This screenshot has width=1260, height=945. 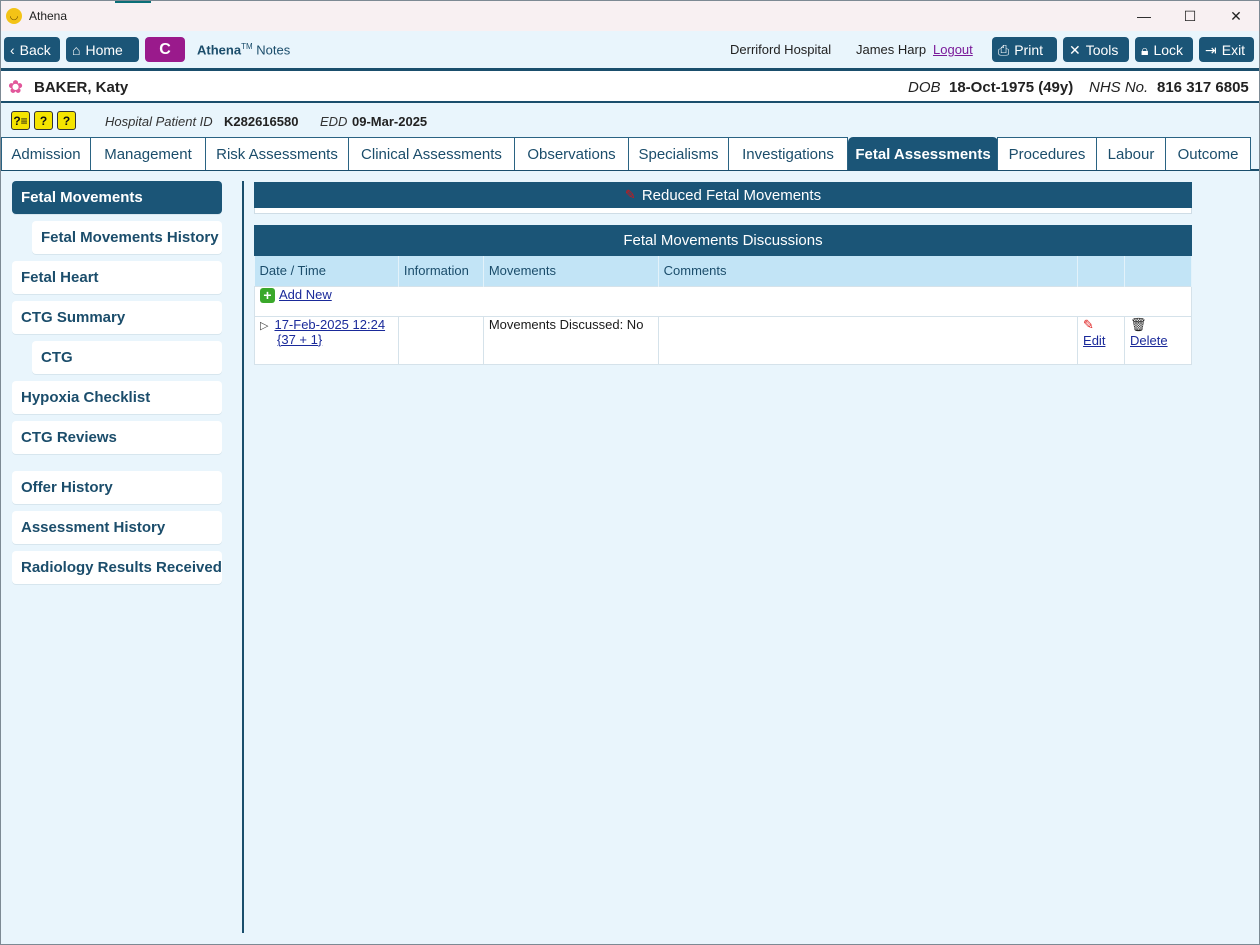 I want to click on exit-button: ⇥ Exit, so click(x=1226, y=49).